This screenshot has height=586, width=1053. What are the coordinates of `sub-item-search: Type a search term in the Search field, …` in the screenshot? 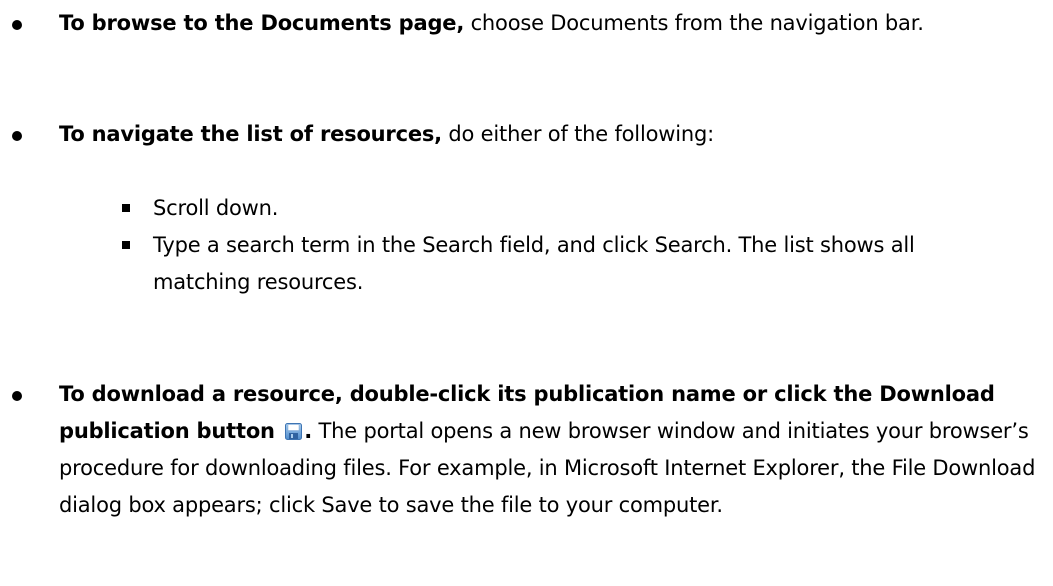 It's located at (567, 264).